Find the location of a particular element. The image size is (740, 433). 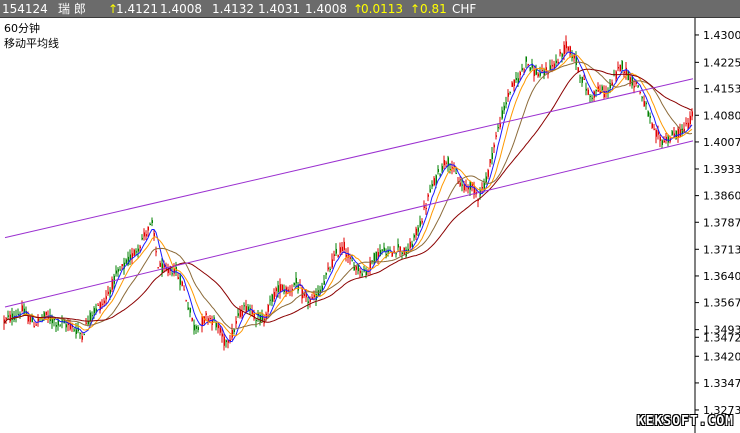

change-value: 0.0113 is located at coordinates (382, 9).